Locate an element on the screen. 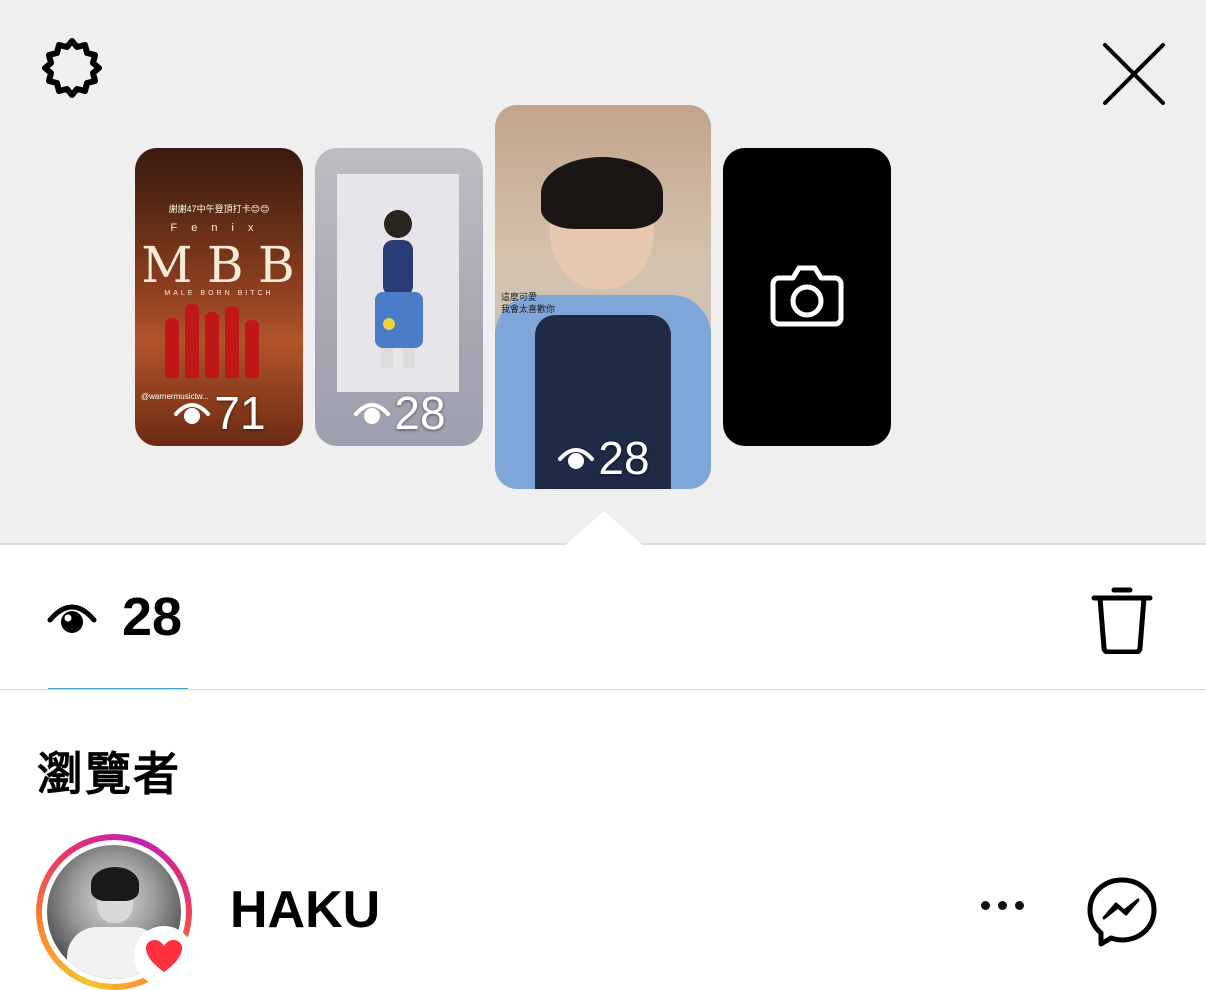 The height and width of the screenshot is (990, 1206). close-icon is located at coordinates (1134, 74).